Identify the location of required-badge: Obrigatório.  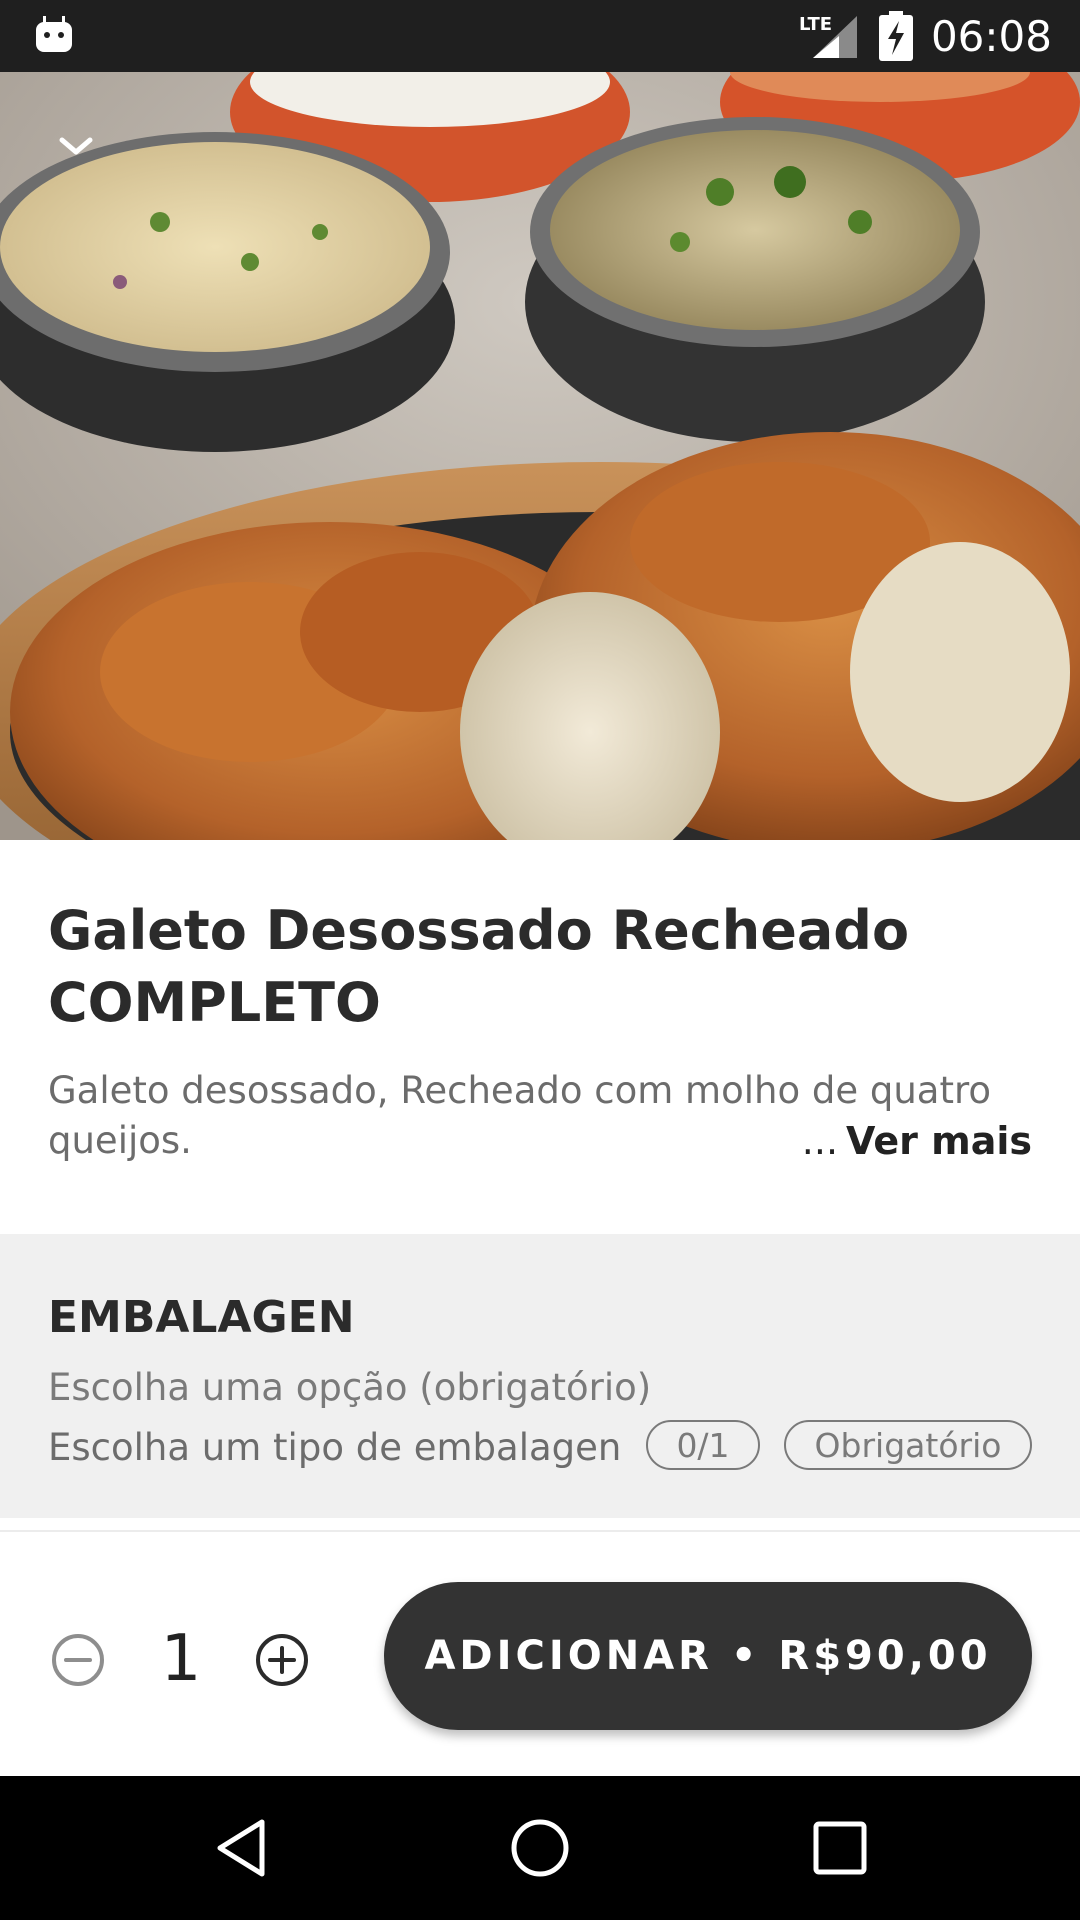
(908, 1445).